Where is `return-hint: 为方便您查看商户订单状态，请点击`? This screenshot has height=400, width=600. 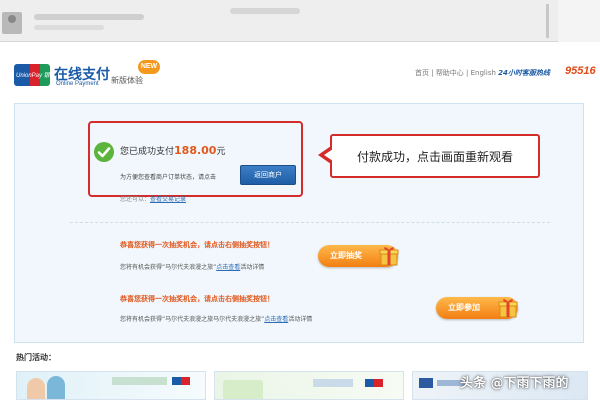
return-hint: 为方便您查看商户订单状态，请点击 is located at coordinates (168, 177).